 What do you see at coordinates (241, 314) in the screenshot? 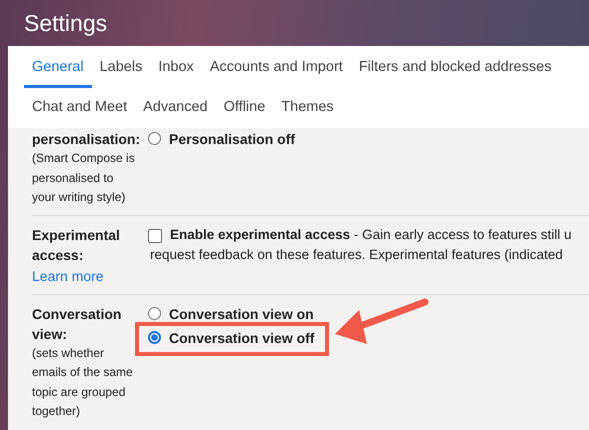
I see `option-label: Conversation view on` at bounding box center [241, 314].